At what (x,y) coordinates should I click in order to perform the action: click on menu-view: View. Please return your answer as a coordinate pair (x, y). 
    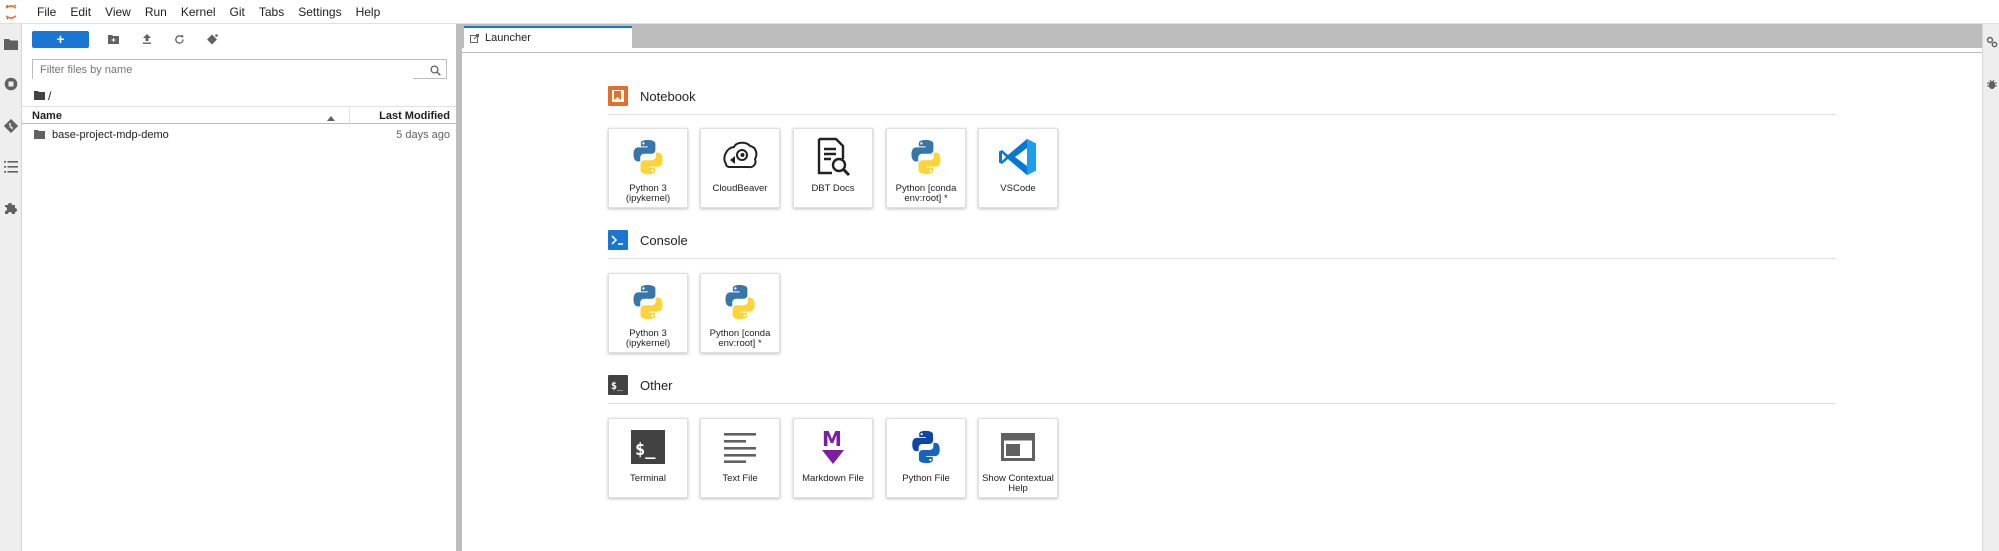
    Looking at the image, I should click on (118, 12).